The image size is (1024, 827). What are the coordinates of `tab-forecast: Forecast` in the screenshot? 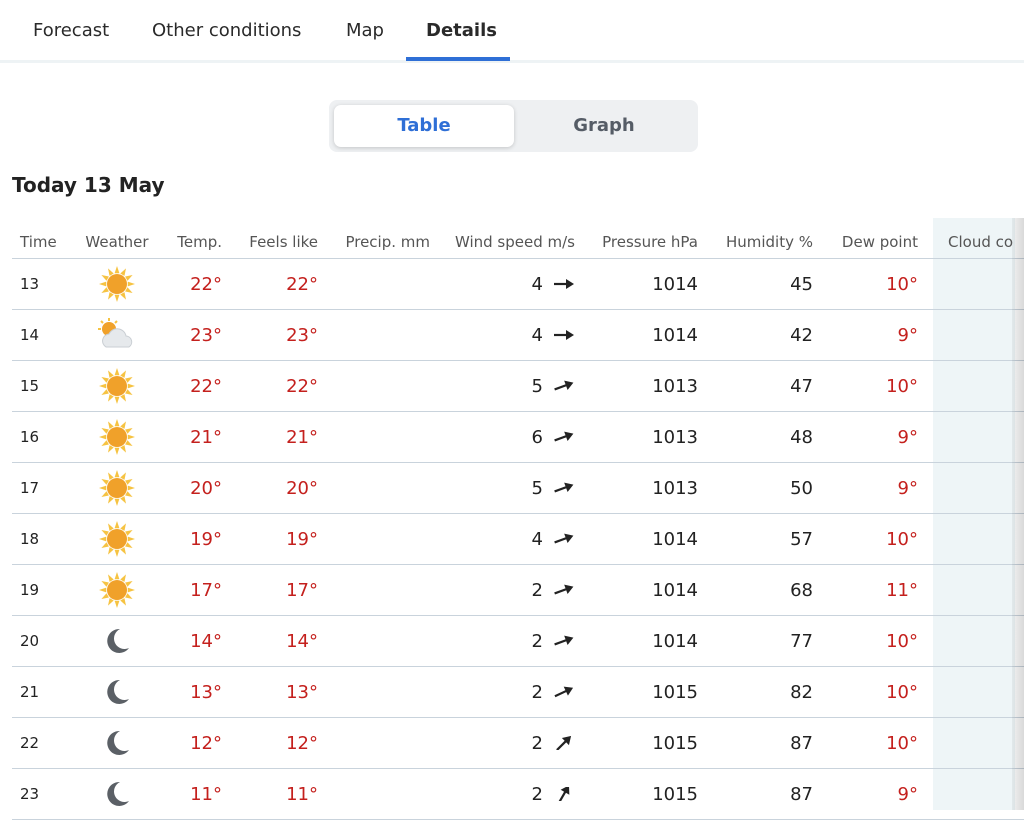 It's located at (71, 30).